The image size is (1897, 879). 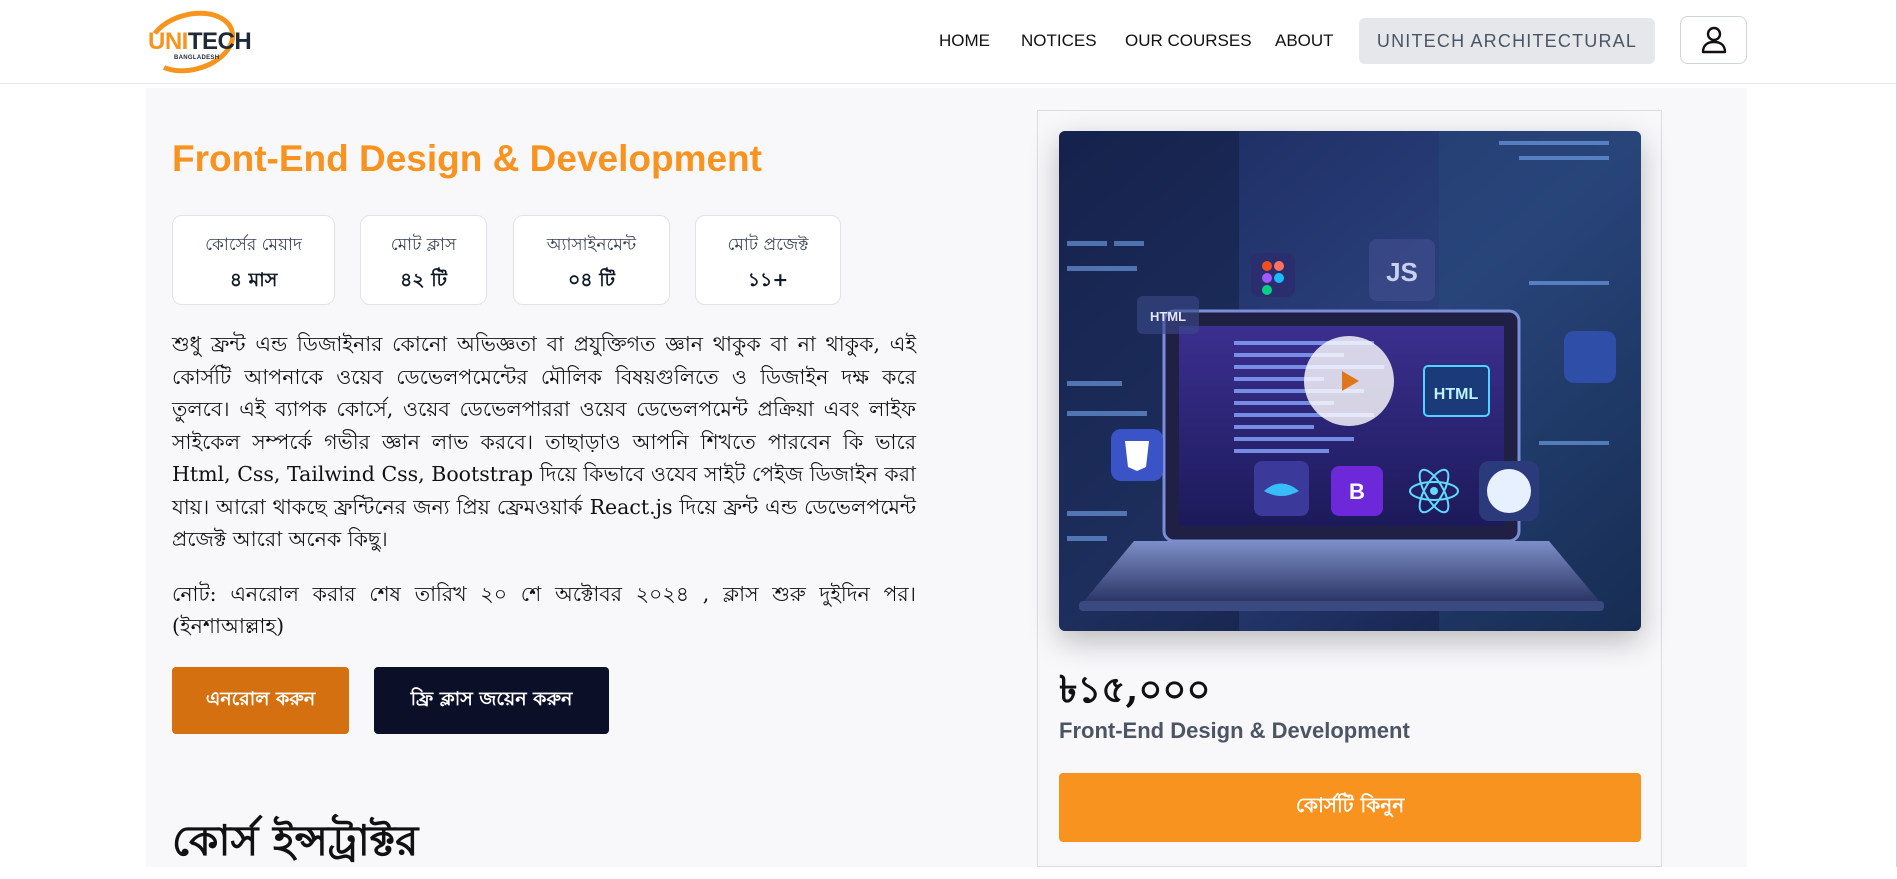 I want to click on enroll-button: এনরোল করুন, so click(x=260, y=700).